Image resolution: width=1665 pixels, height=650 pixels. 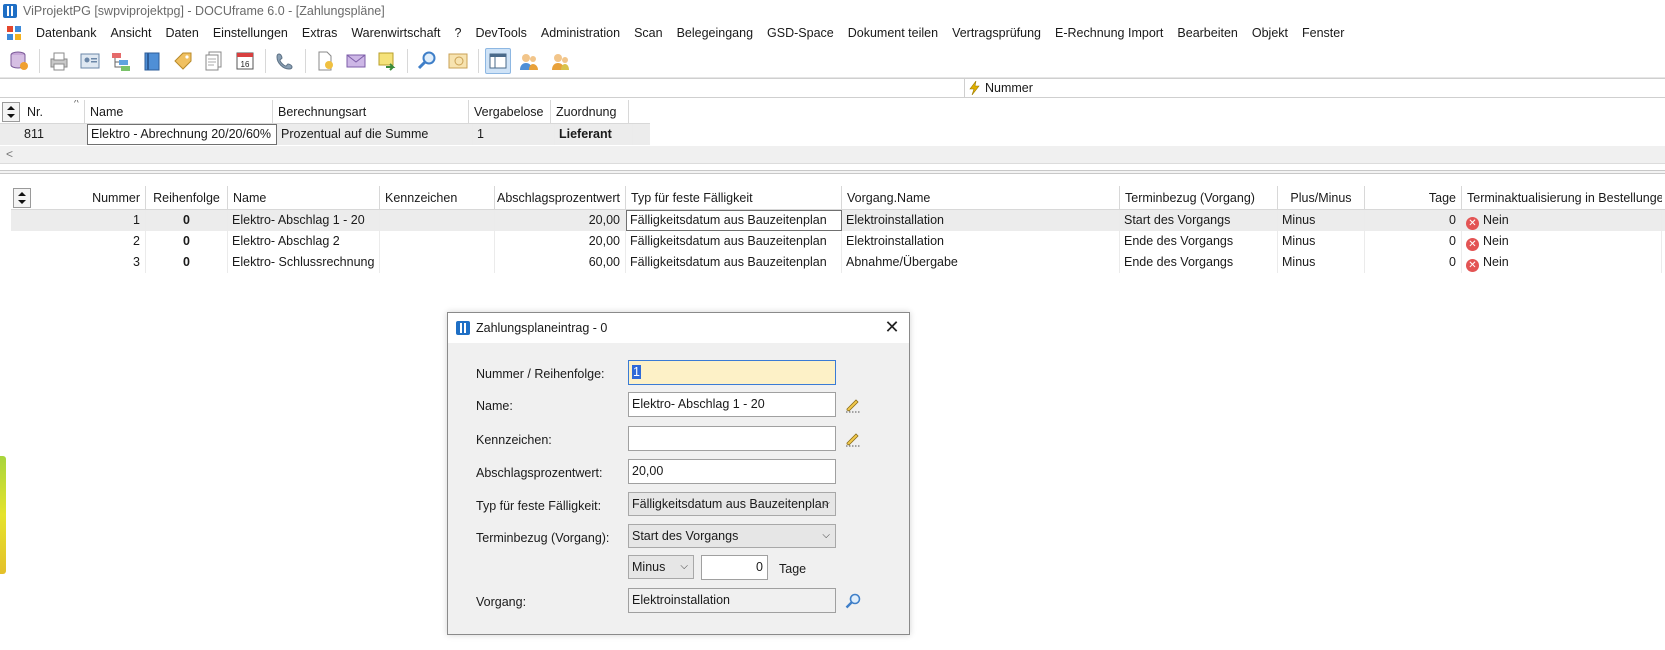 What do you see at coordinates (1413, 198) in the screenshot?
I see `column-header-tage: Tage` at bounding box center [1413, 198].